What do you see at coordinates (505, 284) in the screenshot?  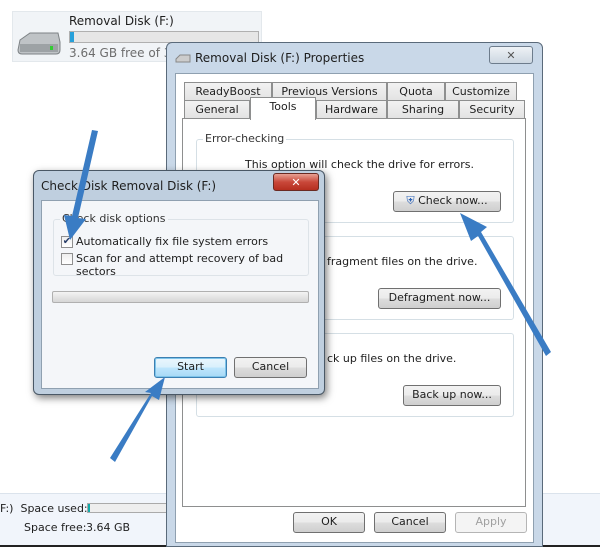 I see `arrow-to-check-now-icon` at bounding box center [505, 284].